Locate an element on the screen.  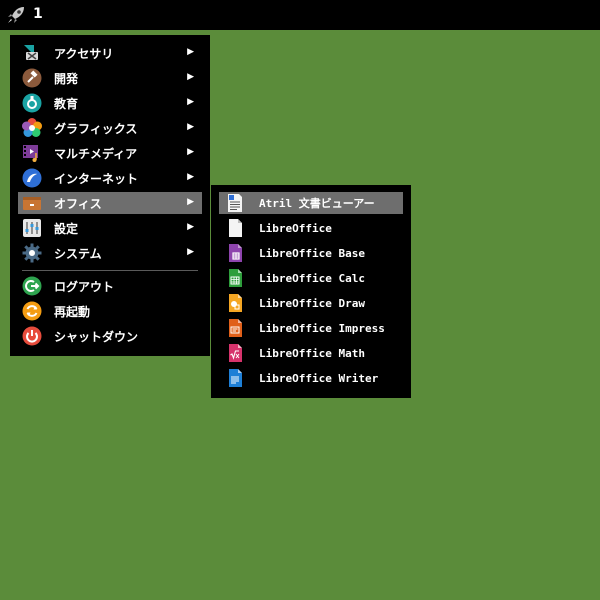
settings-icon is located at coordinates (32, 228).